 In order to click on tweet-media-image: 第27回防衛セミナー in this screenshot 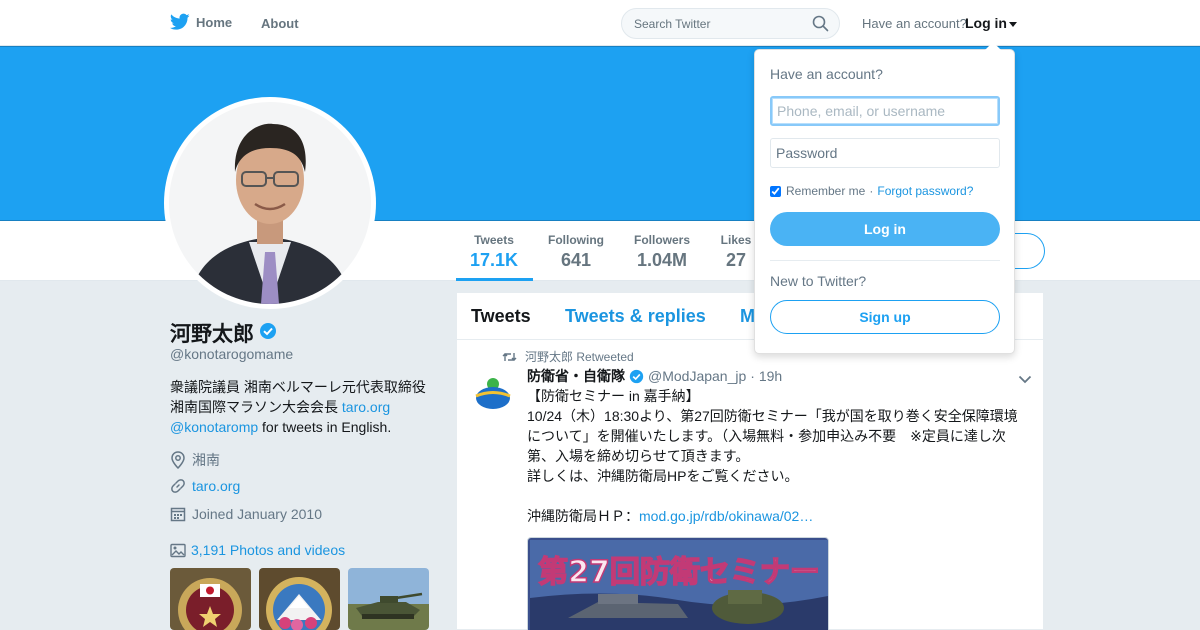, I will do `click(678, 583)`.